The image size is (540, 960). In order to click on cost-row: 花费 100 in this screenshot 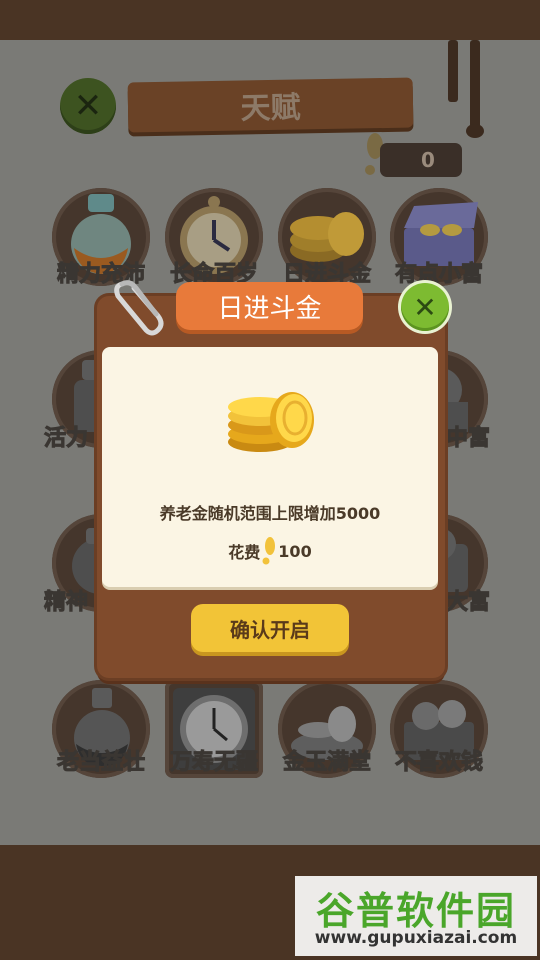, I will do `click(270, 551)`.